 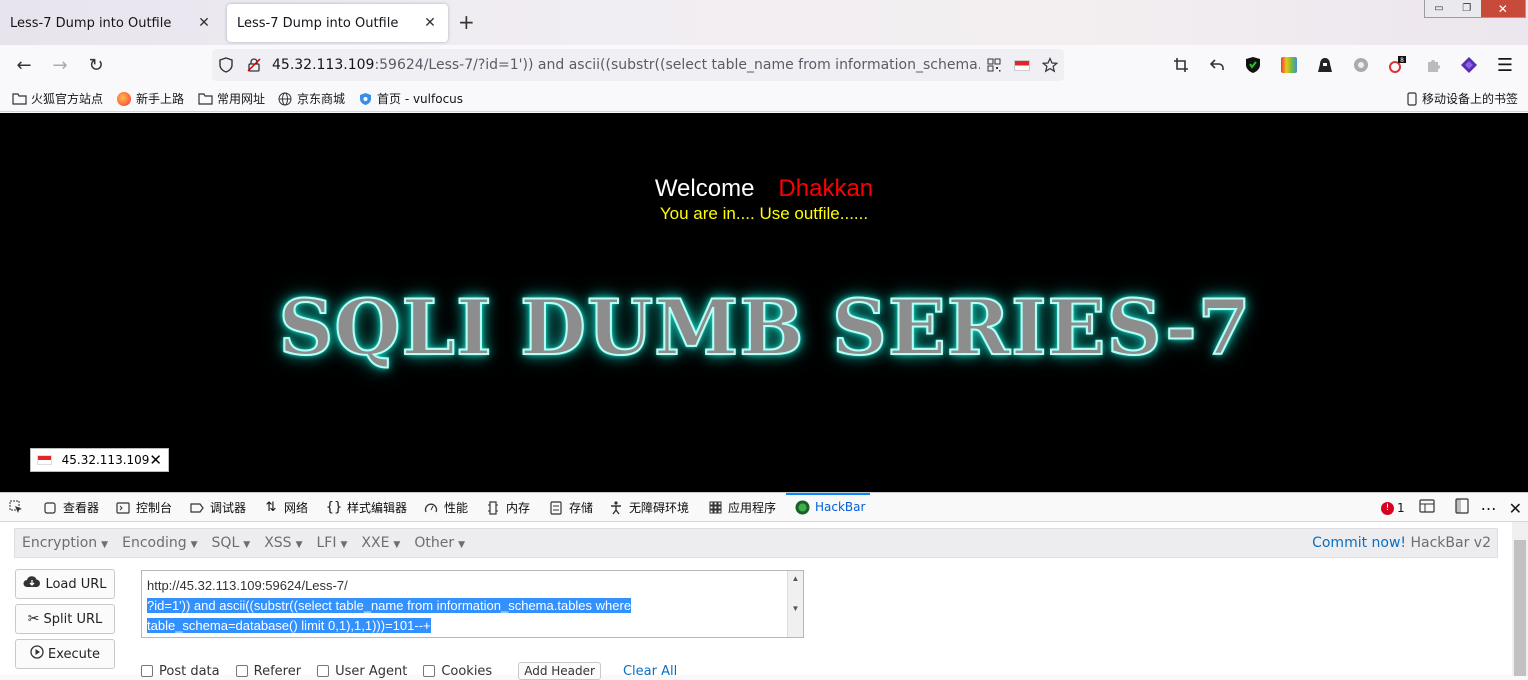 What do you see at coordinates (1392, 508) in the screenshot?
I see `error-counter: ! 1` at bounding box center [1392, 508].